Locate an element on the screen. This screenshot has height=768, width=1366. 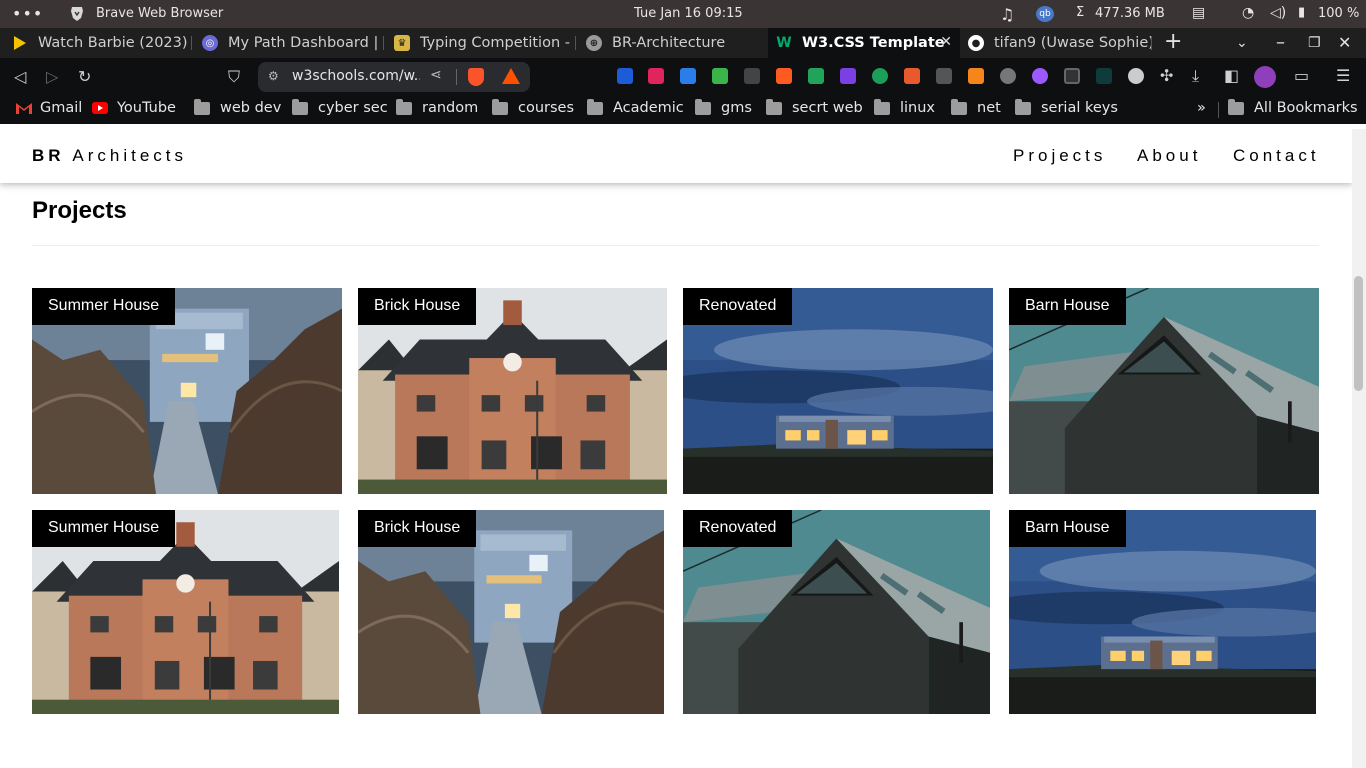
extension-mute-icon is located at coordinates (944, 76).